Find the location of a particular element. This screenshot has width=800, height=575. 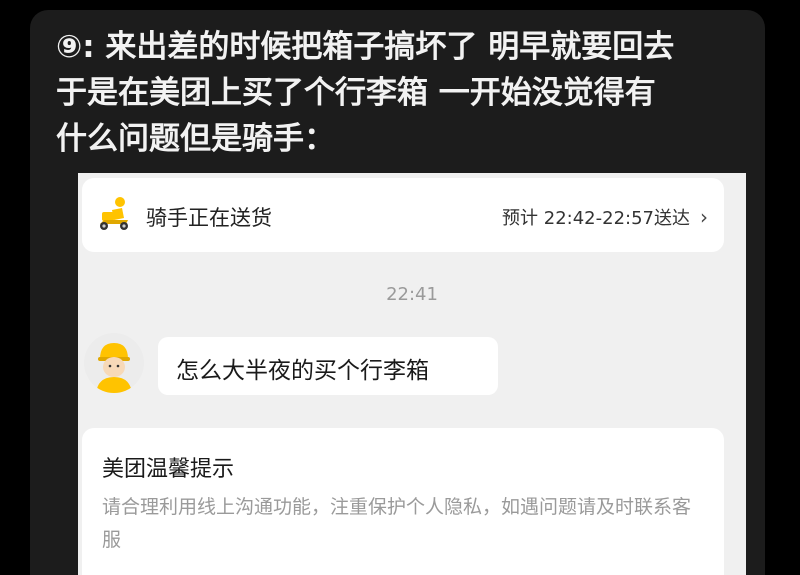

delivery-status-label: 骑手正在送货 is located at coordinates (209, 218).